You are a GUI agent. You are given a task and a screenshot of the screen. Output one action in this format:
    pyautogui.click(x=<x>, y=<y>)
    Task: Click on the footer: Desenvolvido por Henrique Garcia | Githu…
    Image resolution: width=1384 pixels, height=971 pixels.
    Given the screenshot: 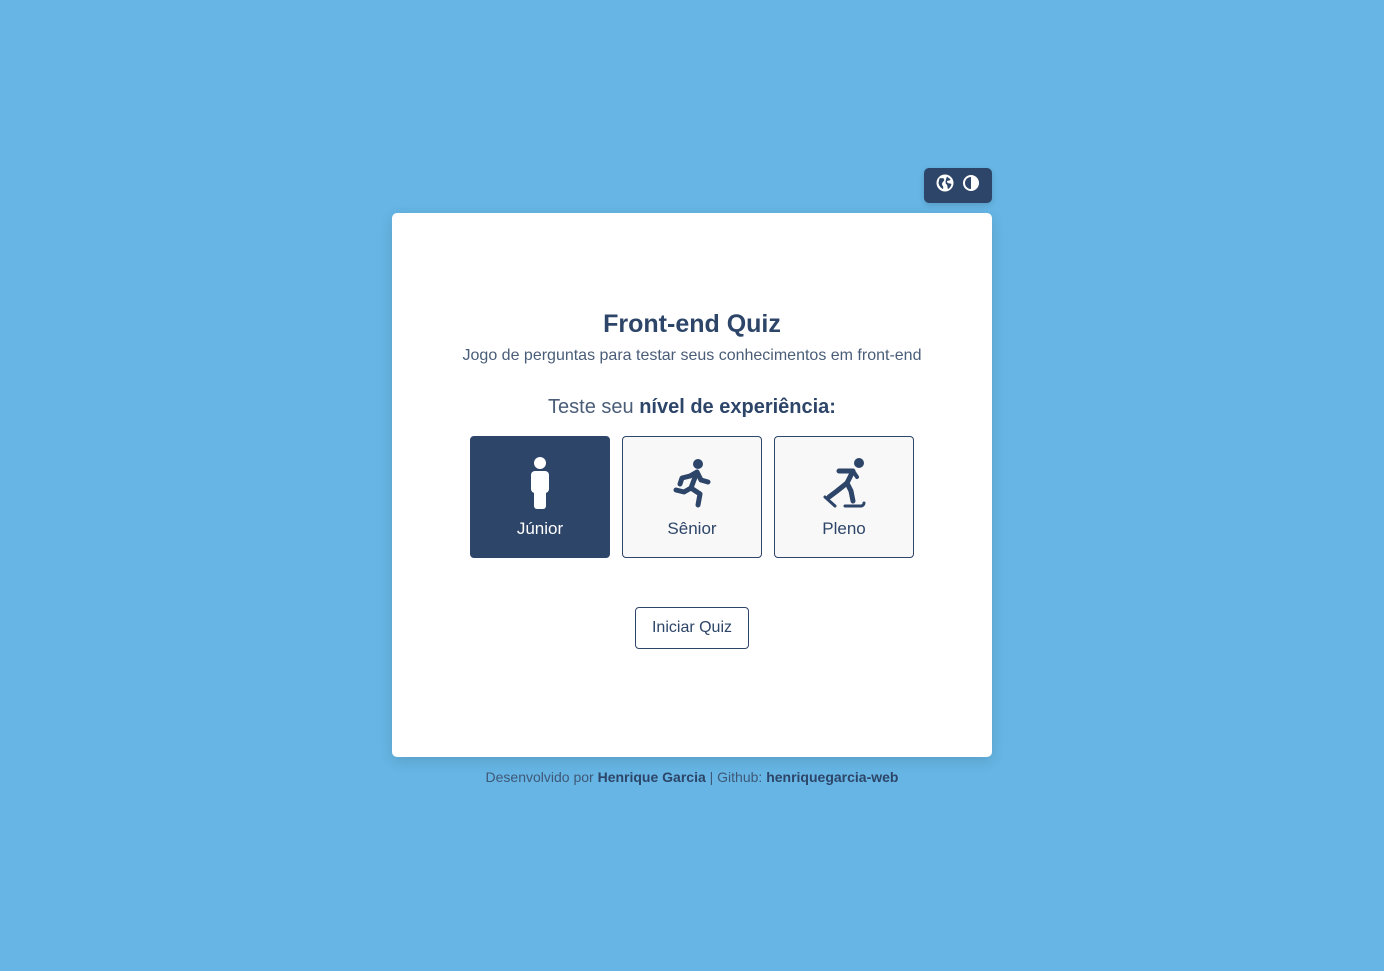 What is the action you would take?
    pyautogui.click(x=692, y=777)
    